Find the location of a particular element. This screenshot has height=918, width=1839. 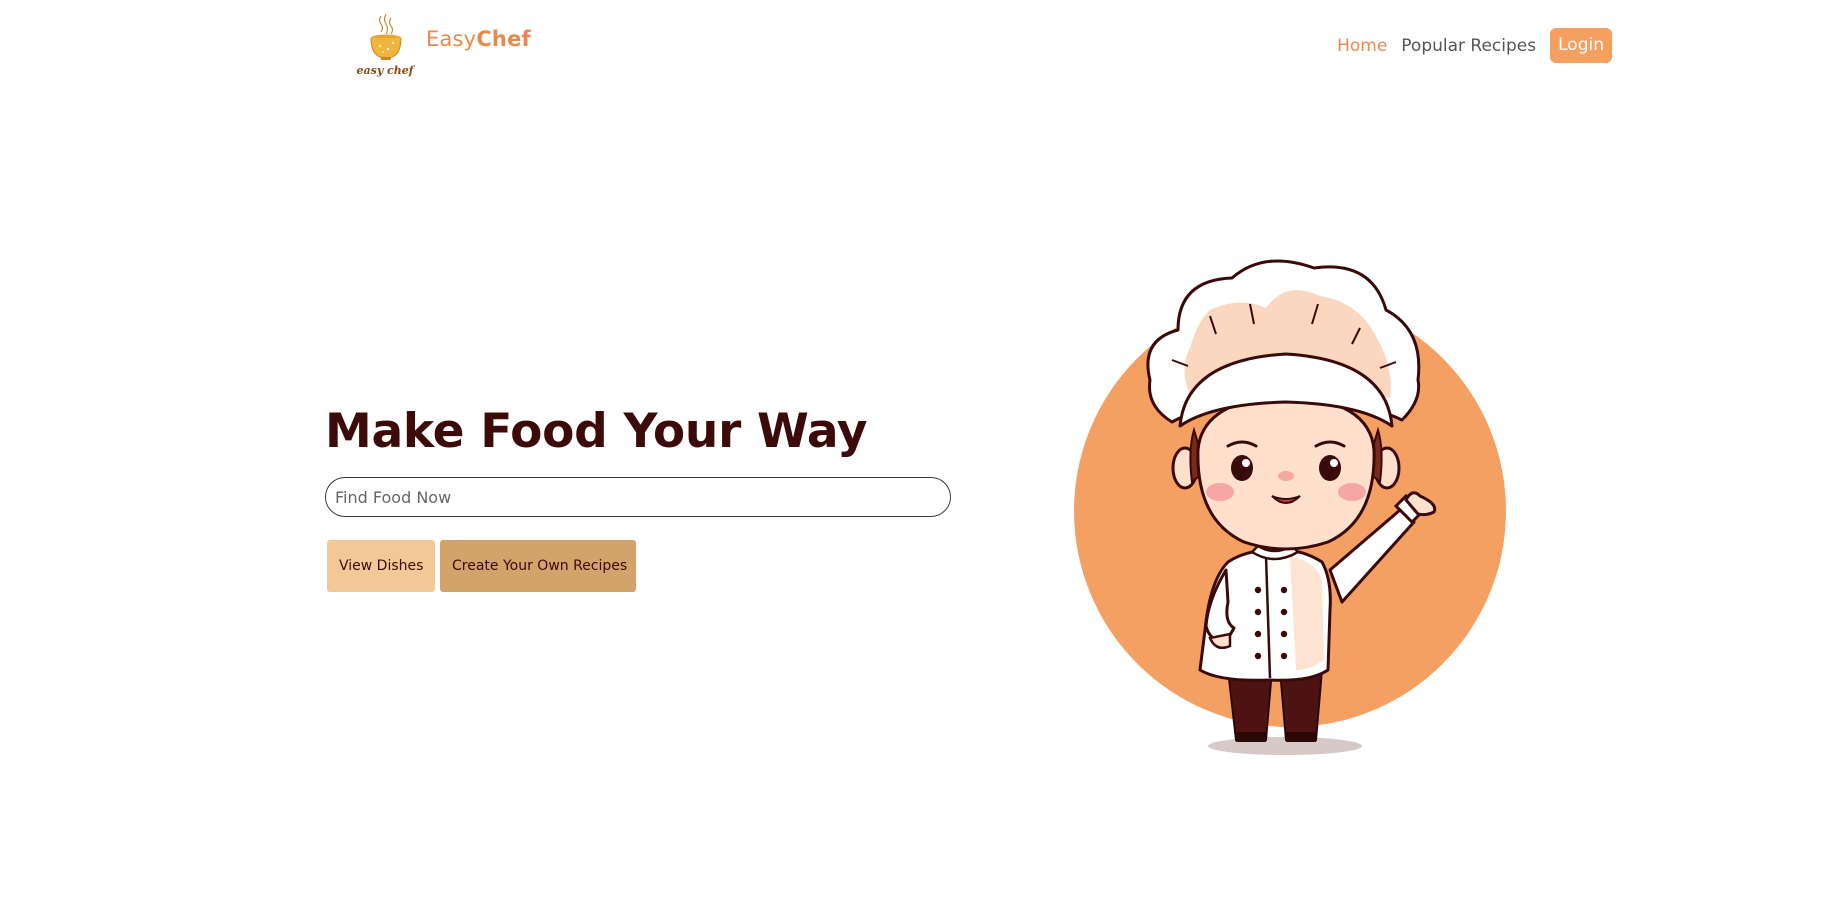

search-input is located at coordinates (638, 497).